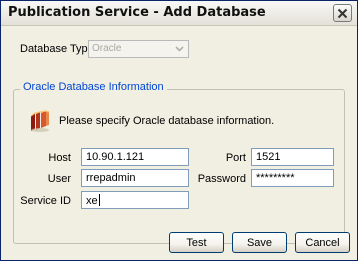 The width and height of the screenshot is (360, 263). What do you see at coordinates (137, 12) in the screenshot?
I see `window-title: Publication Service - Add Database` at bounding box center [137, 12].